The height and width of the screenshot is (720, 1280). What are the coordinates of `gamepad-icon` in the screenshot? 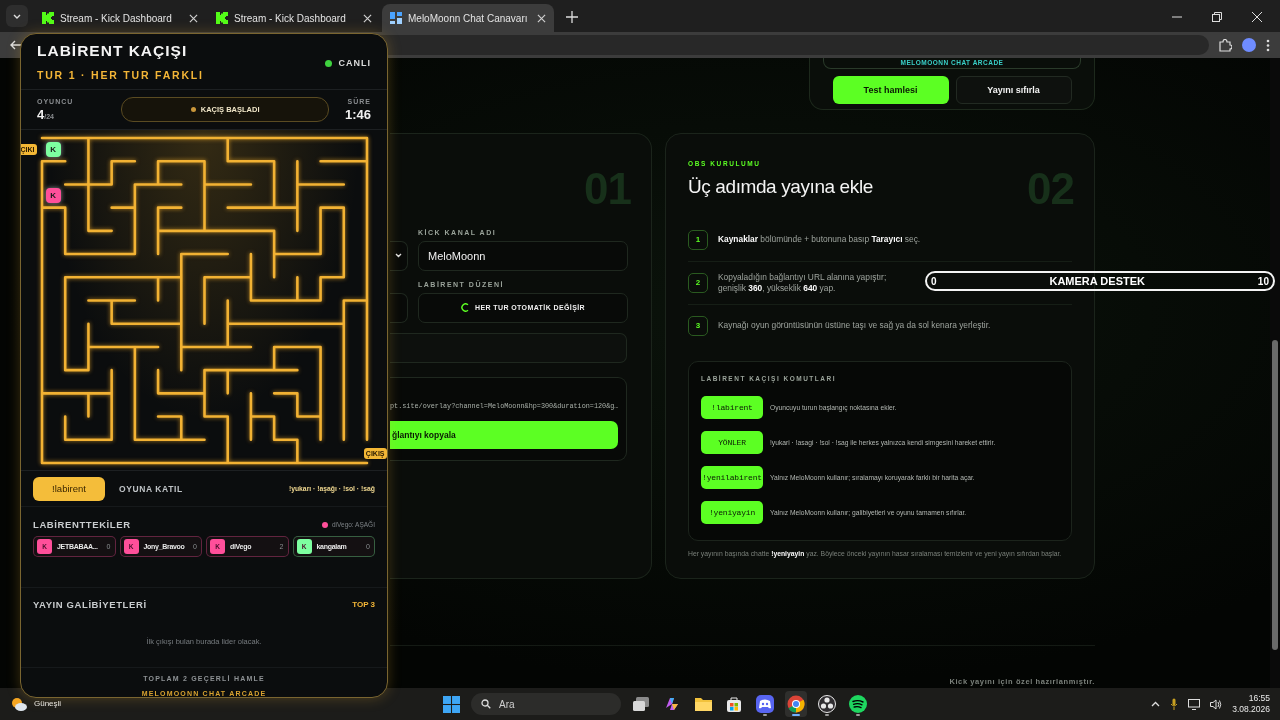 It's located at (765, 704).